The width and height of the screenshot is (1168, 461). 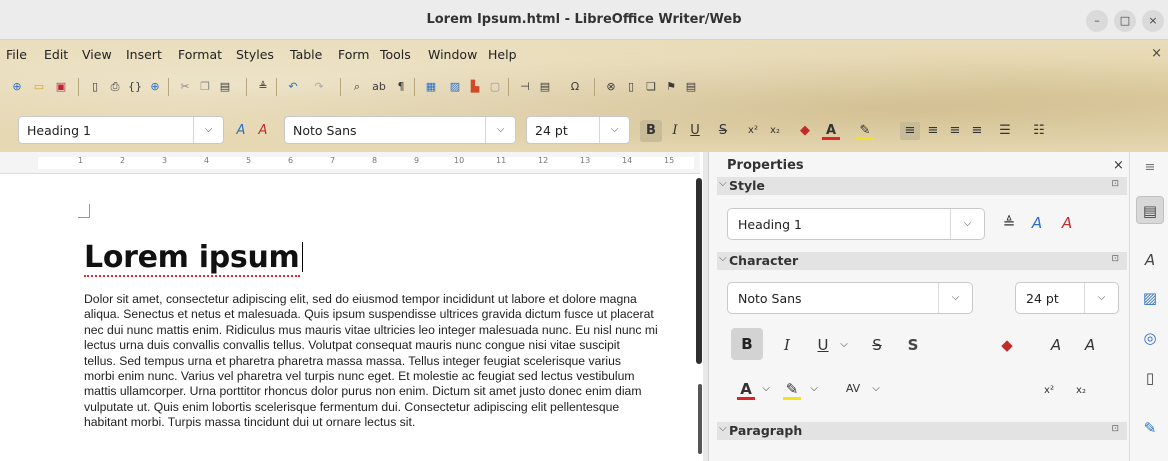 I want to click on font-name-combo: Noto Sans ⌵, so click(x=400, y=130).